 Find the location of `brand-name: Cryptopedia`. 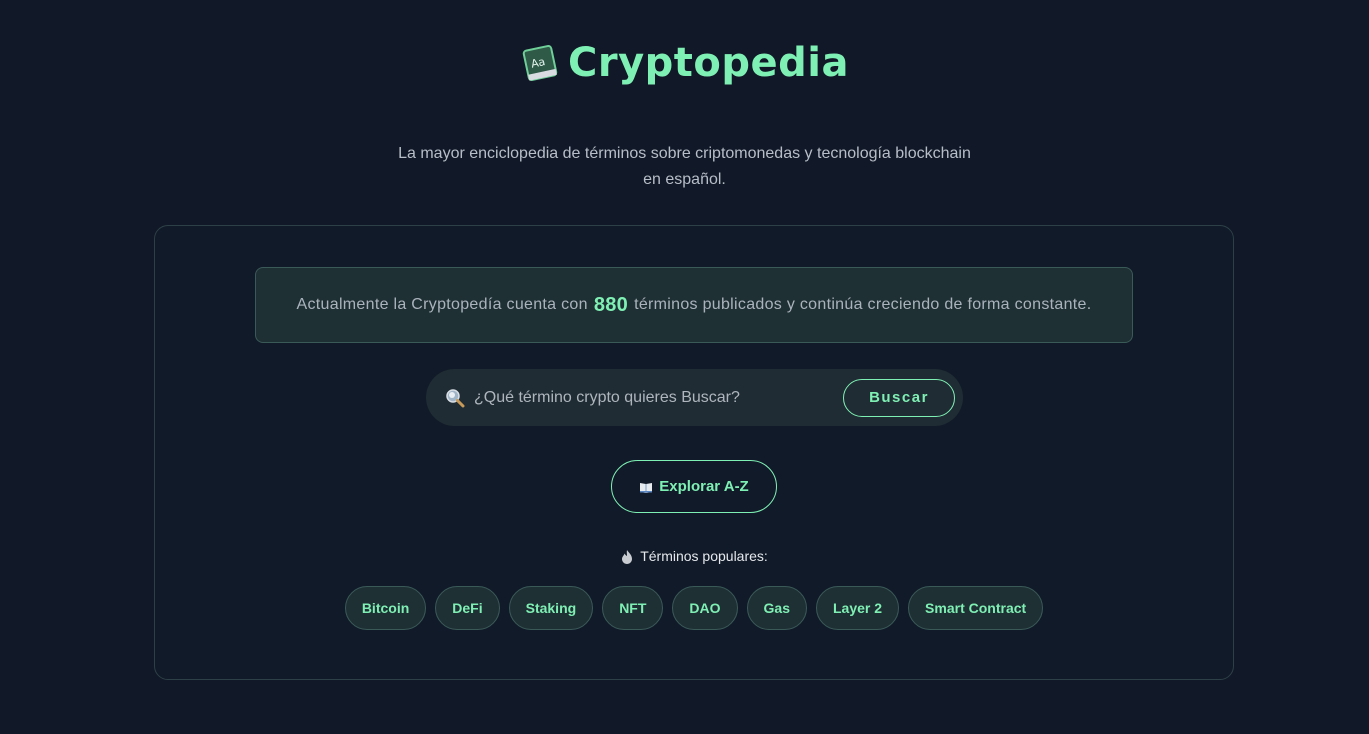

brand-name: Cryptopedia is located at coordinates (708, 63).